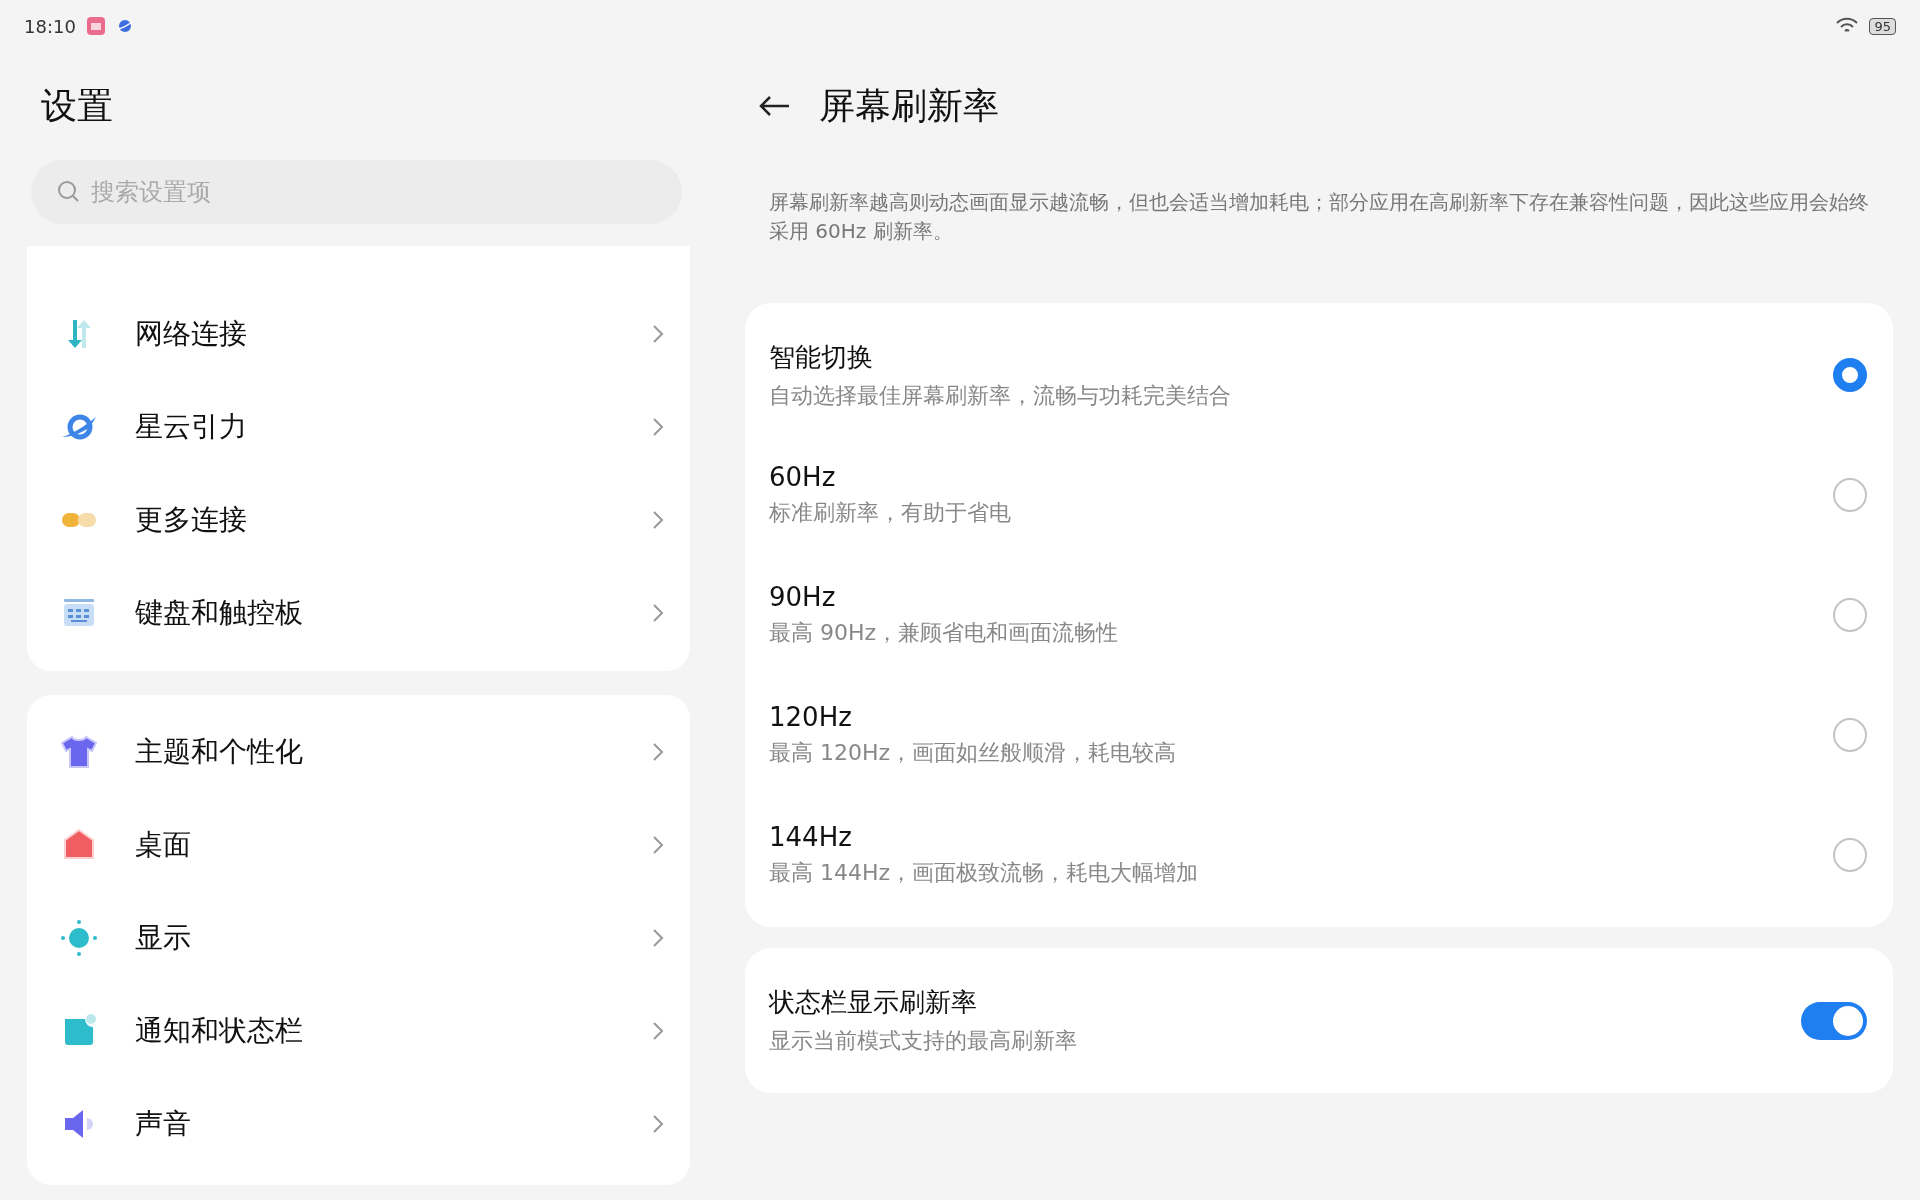 This screenshot has width=1920, height=1200. I want to click on sun-icon, so click(79, 937).